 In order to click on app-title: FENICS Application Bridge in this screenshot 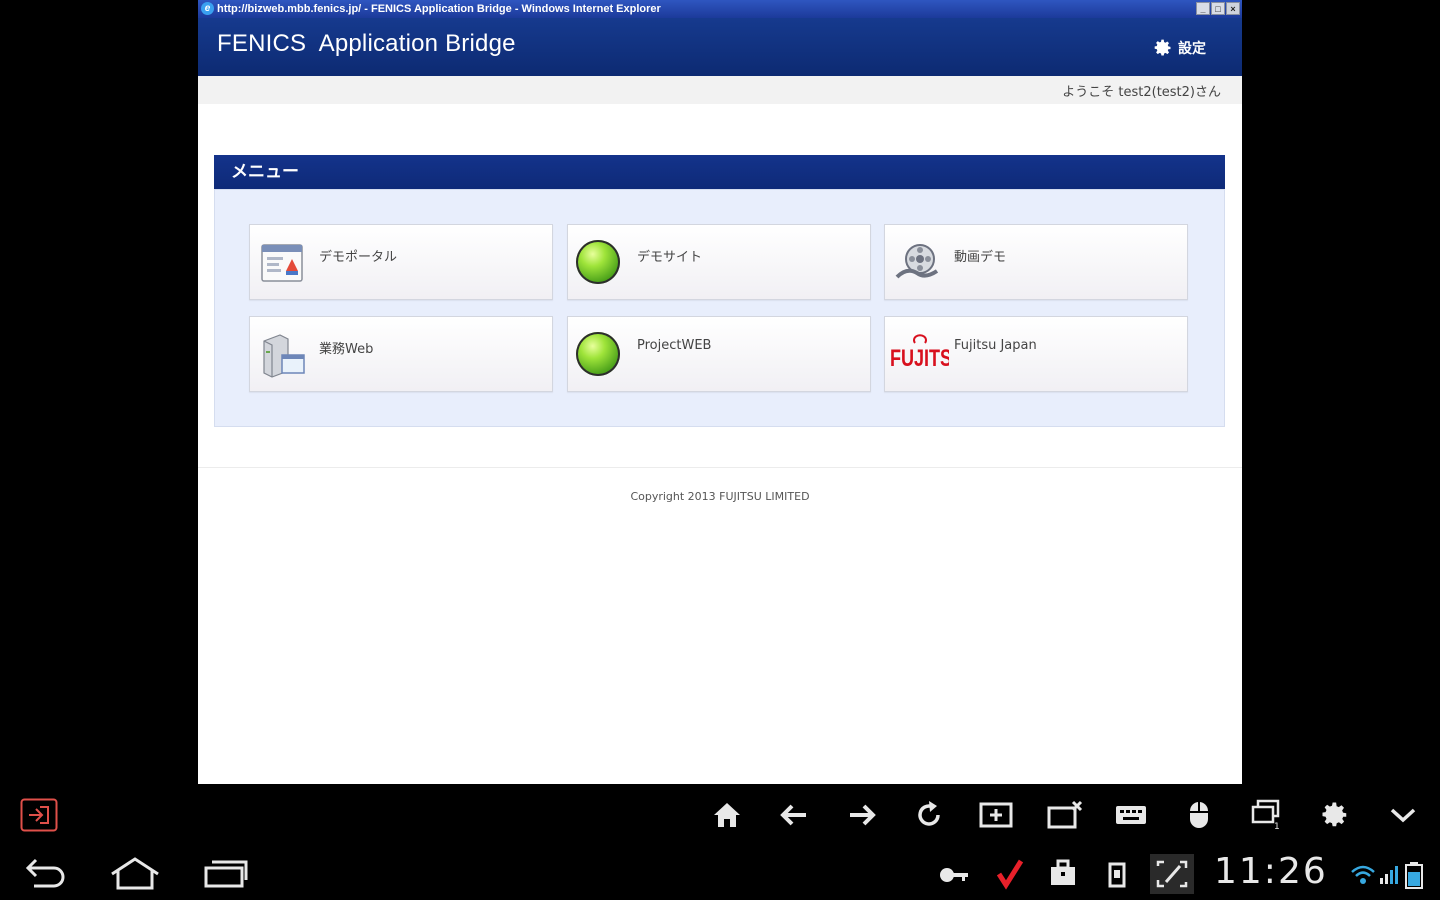, I will do `click(366, 43)`.